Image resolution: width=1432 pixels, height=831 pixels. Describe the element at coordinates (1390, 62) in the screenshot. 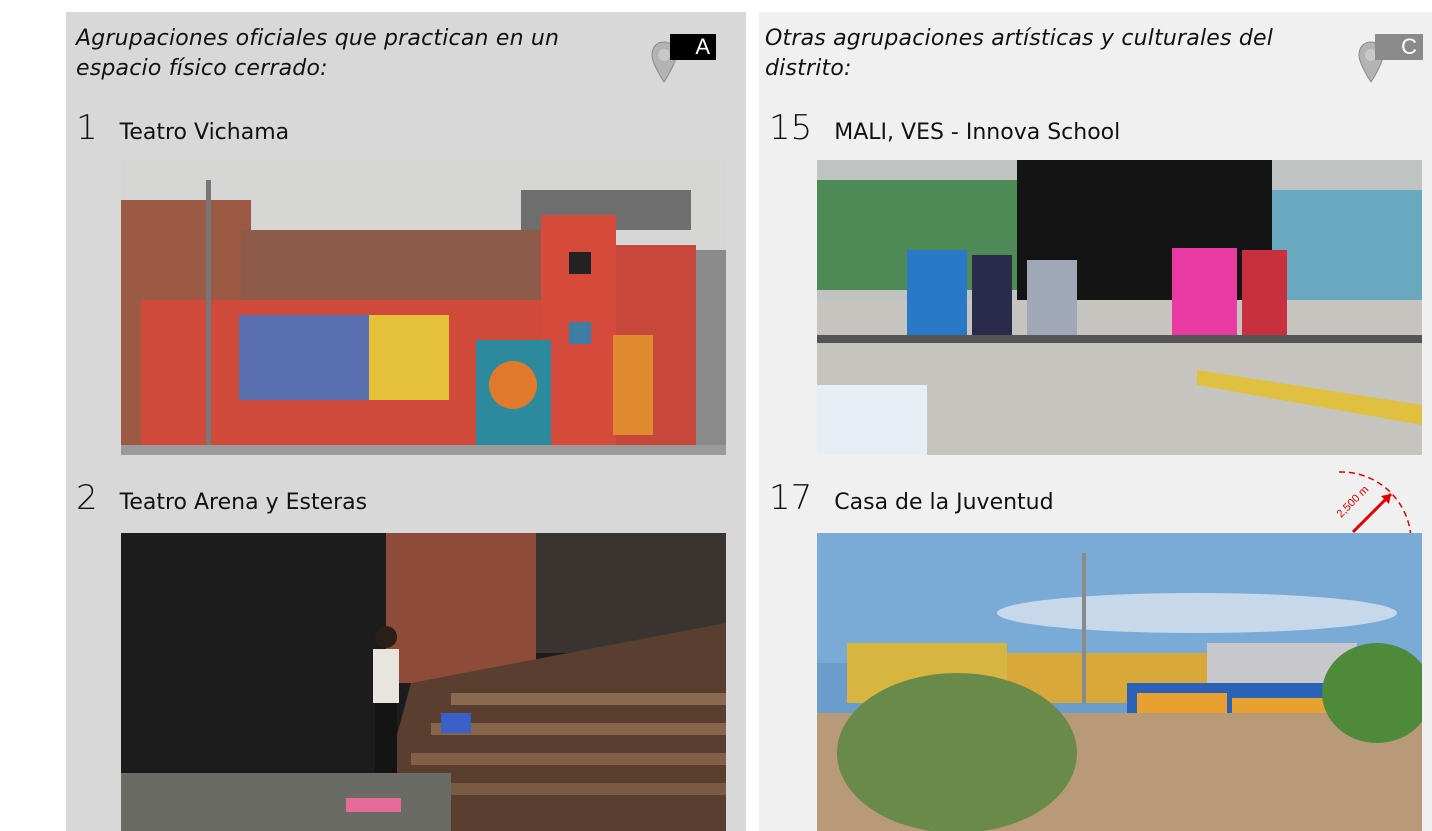

I see `map-marker-c: C` at that location.